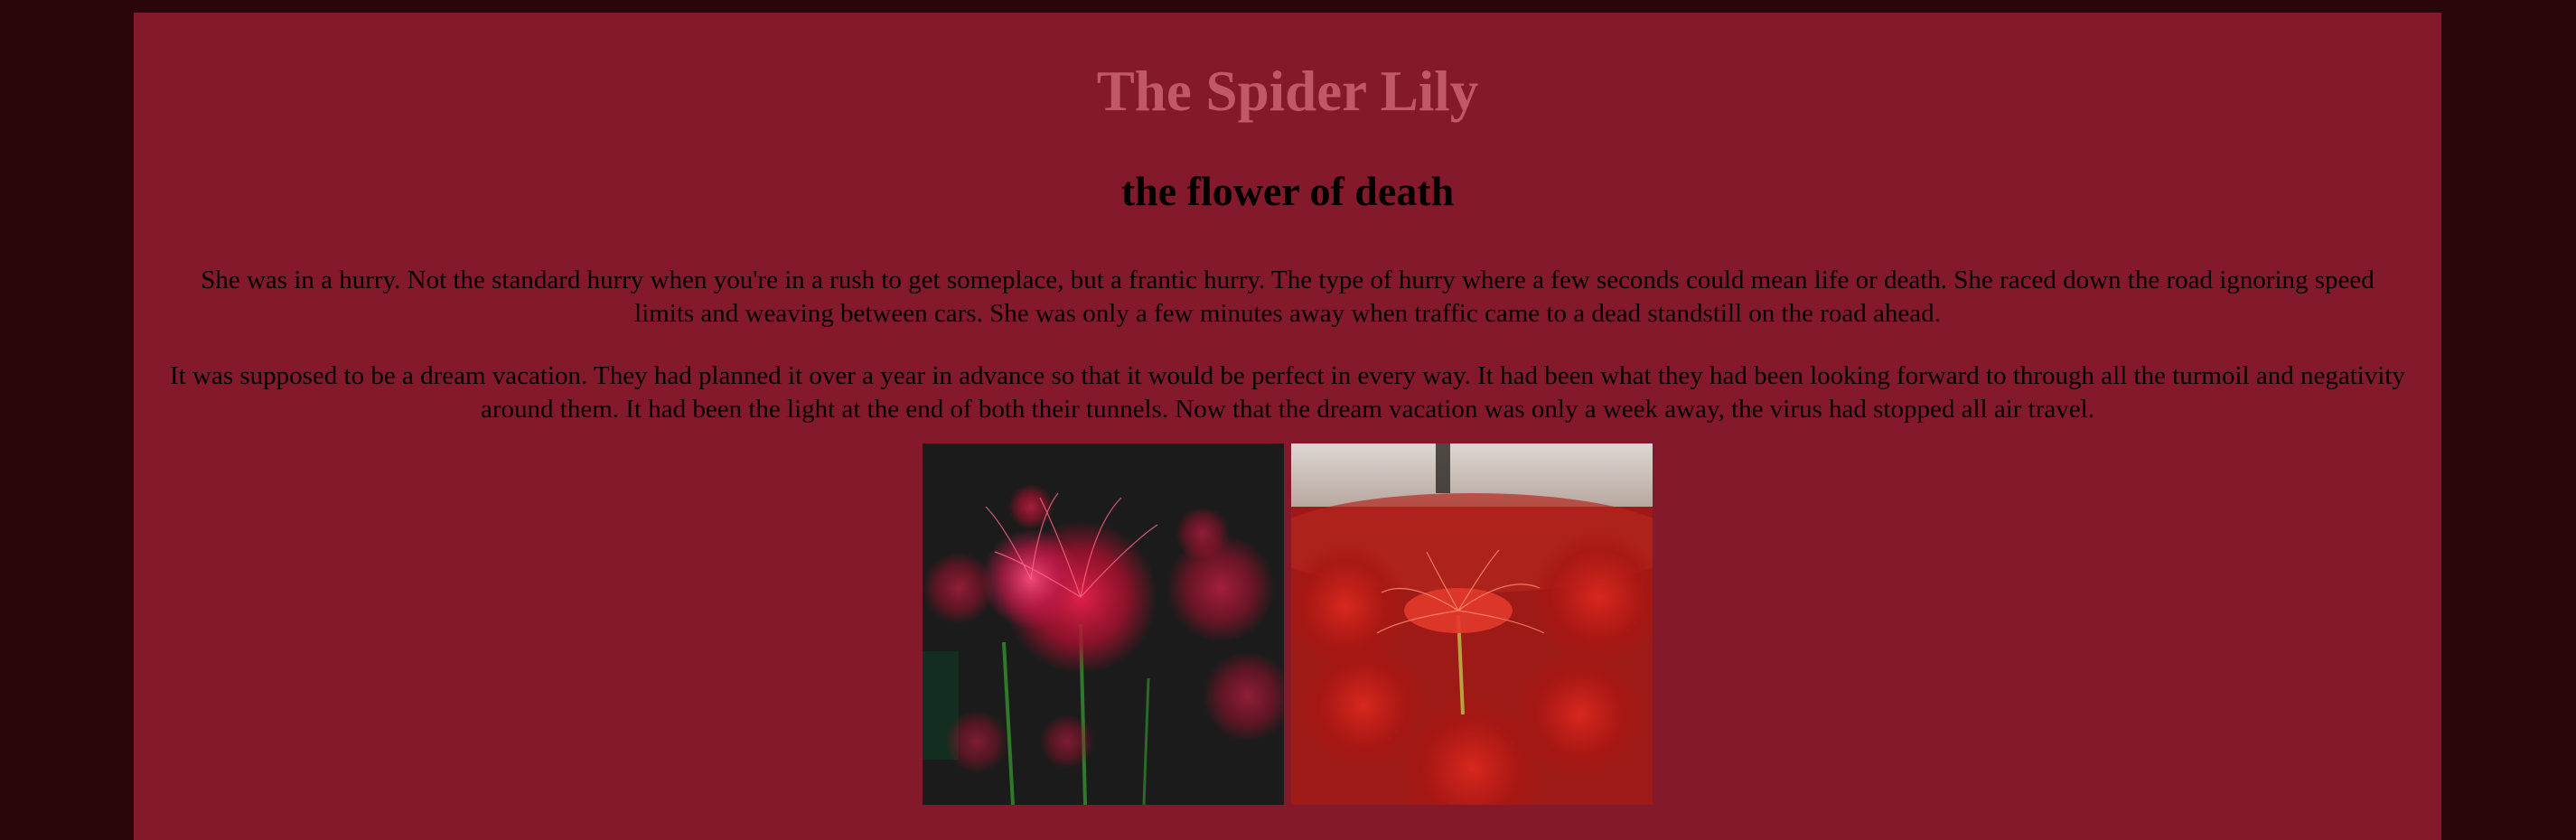 This screenshot has width=2576, height=840. I want to click on spider-lily-photo-field, so click(1472, 624).